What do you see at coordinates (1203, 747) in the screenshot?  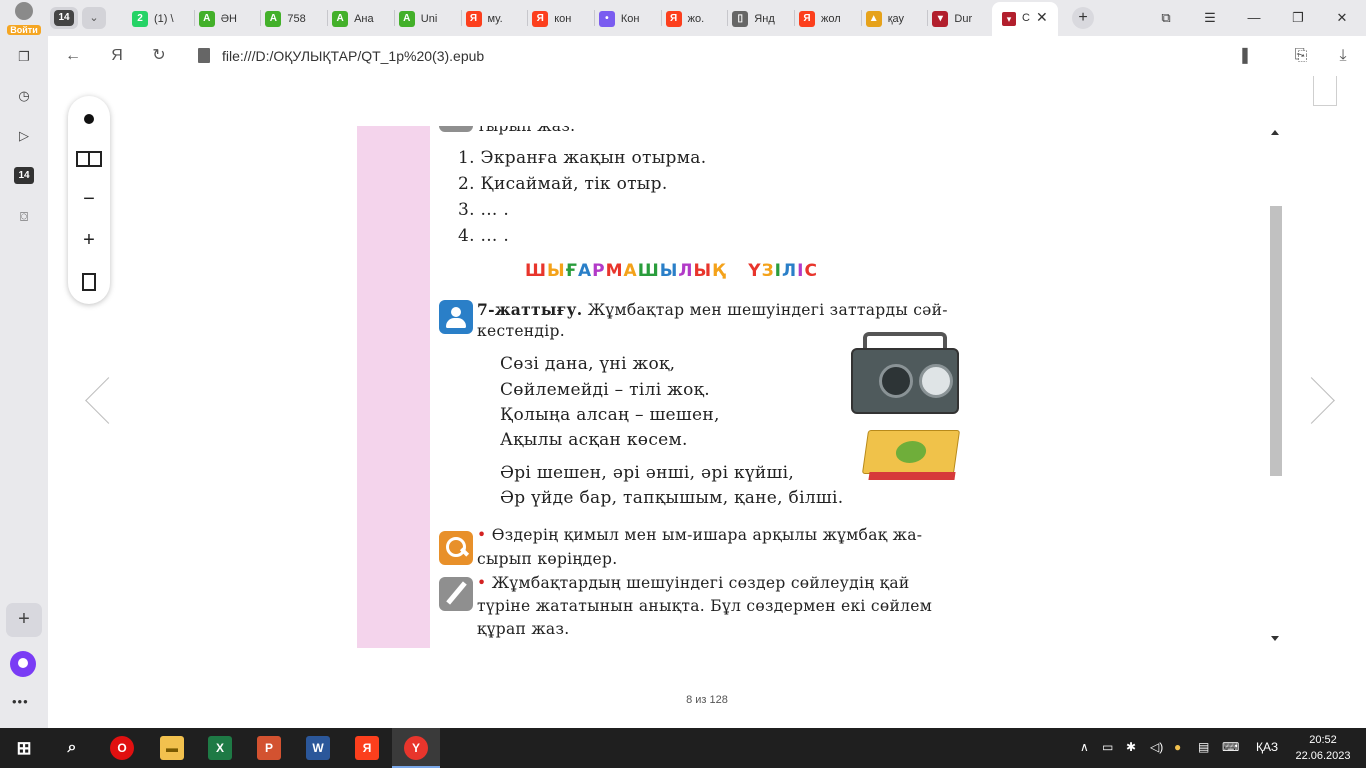 I see `notification-icon: ▤` at bounding box center [1203, 747].